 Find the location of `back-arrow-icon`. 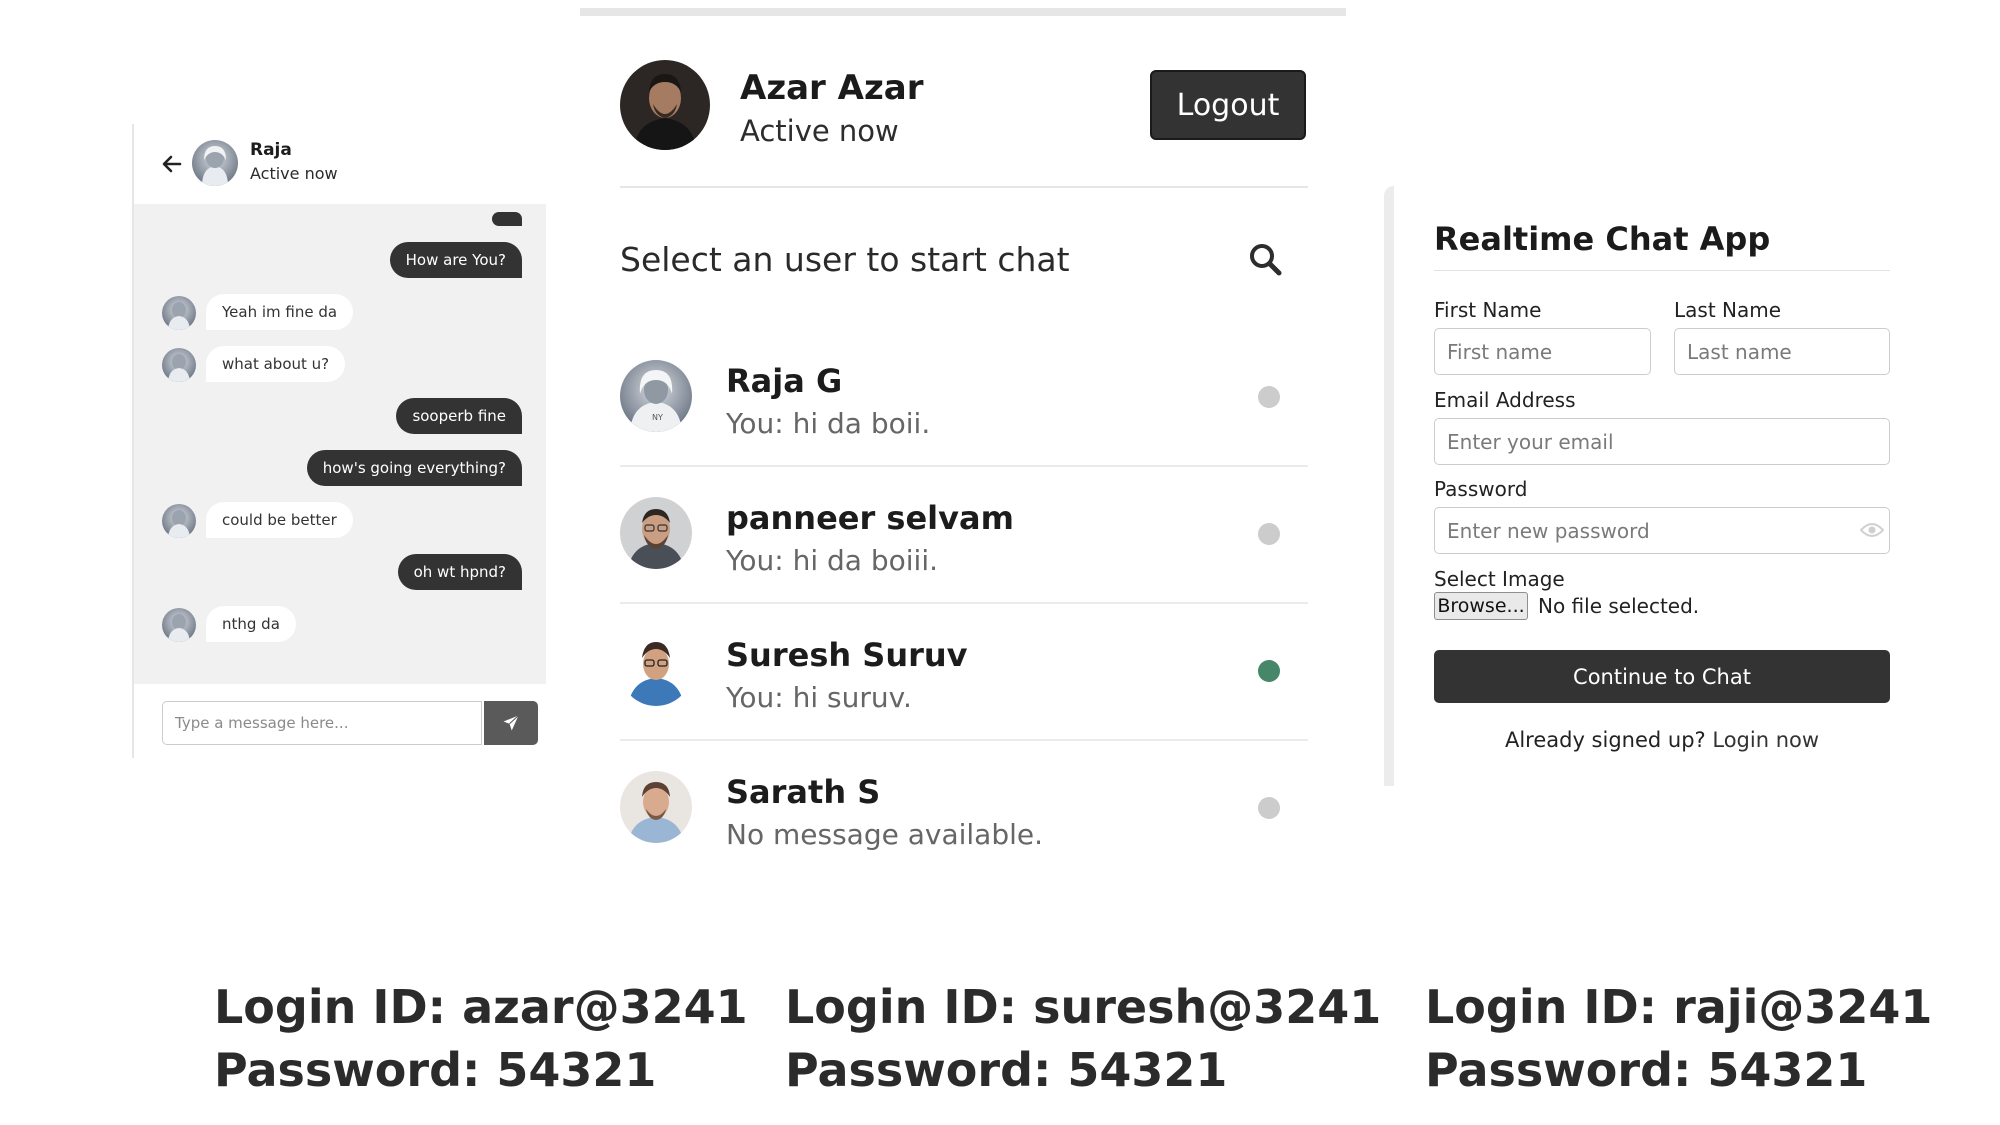

back-arrow-icon is located at coordinates (172, 164).